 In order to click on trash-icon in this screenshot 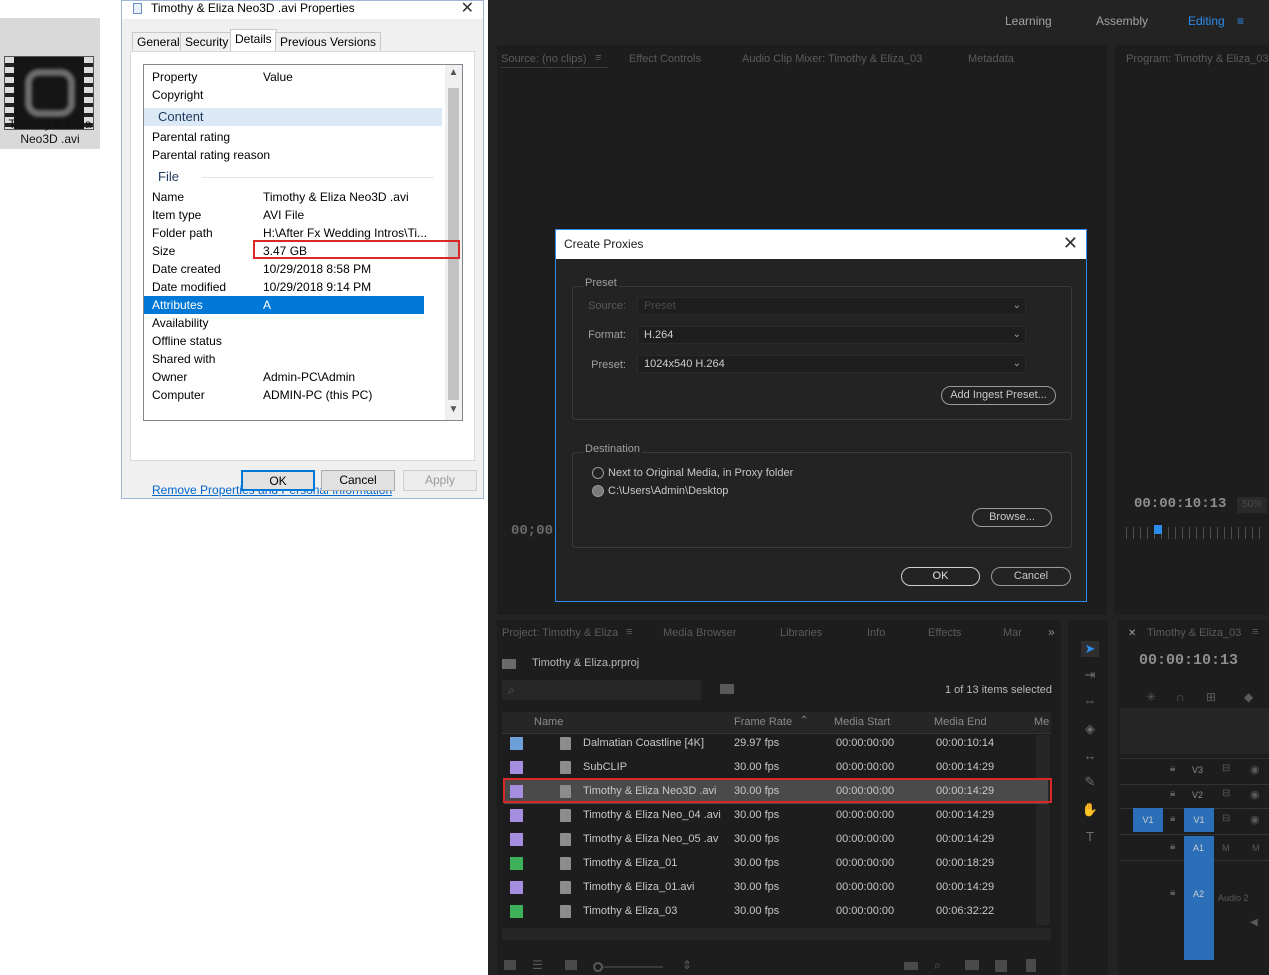, I will do `click(1031, 965)`.